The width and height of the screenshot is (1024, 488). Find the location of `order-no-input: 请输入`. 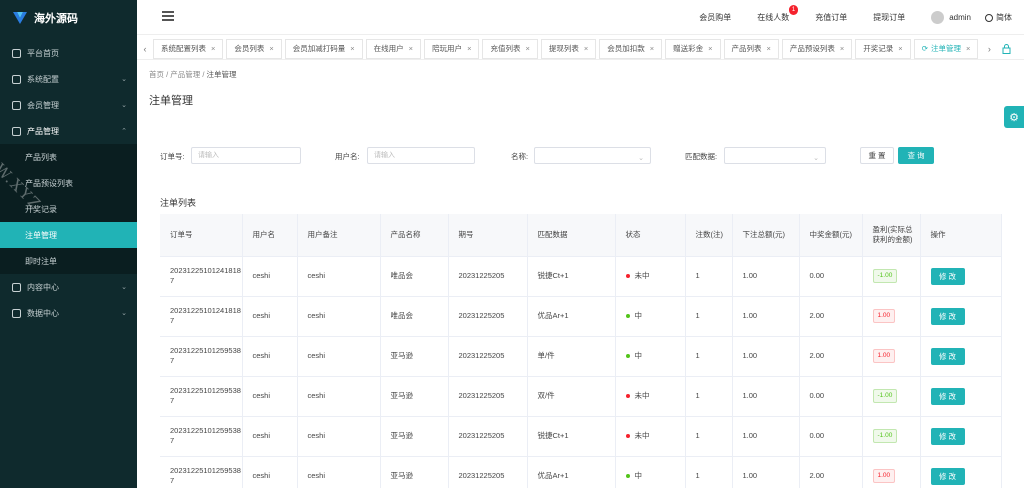

order-no-input: 请输入 is located at coordinates (246, 155).